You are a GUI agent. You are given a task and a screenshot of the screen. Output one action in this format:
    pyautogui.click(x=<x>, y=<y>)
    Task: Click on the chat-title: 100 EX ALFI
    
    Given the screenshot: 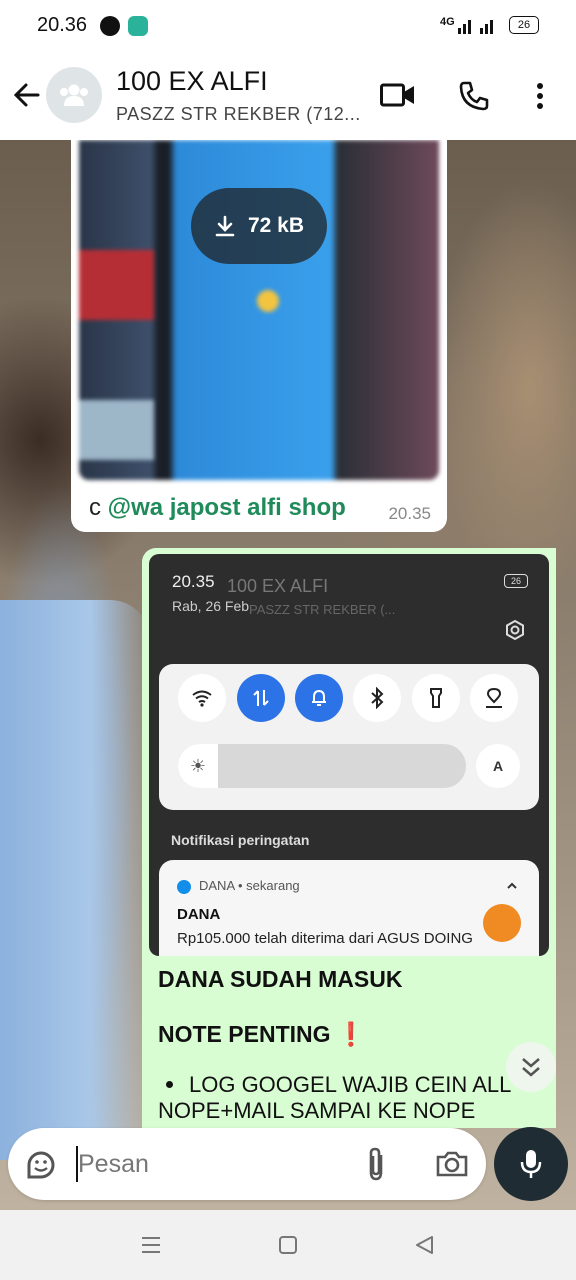 What is the action you would take?
    pyautogui.click(x=192, y=81)
    